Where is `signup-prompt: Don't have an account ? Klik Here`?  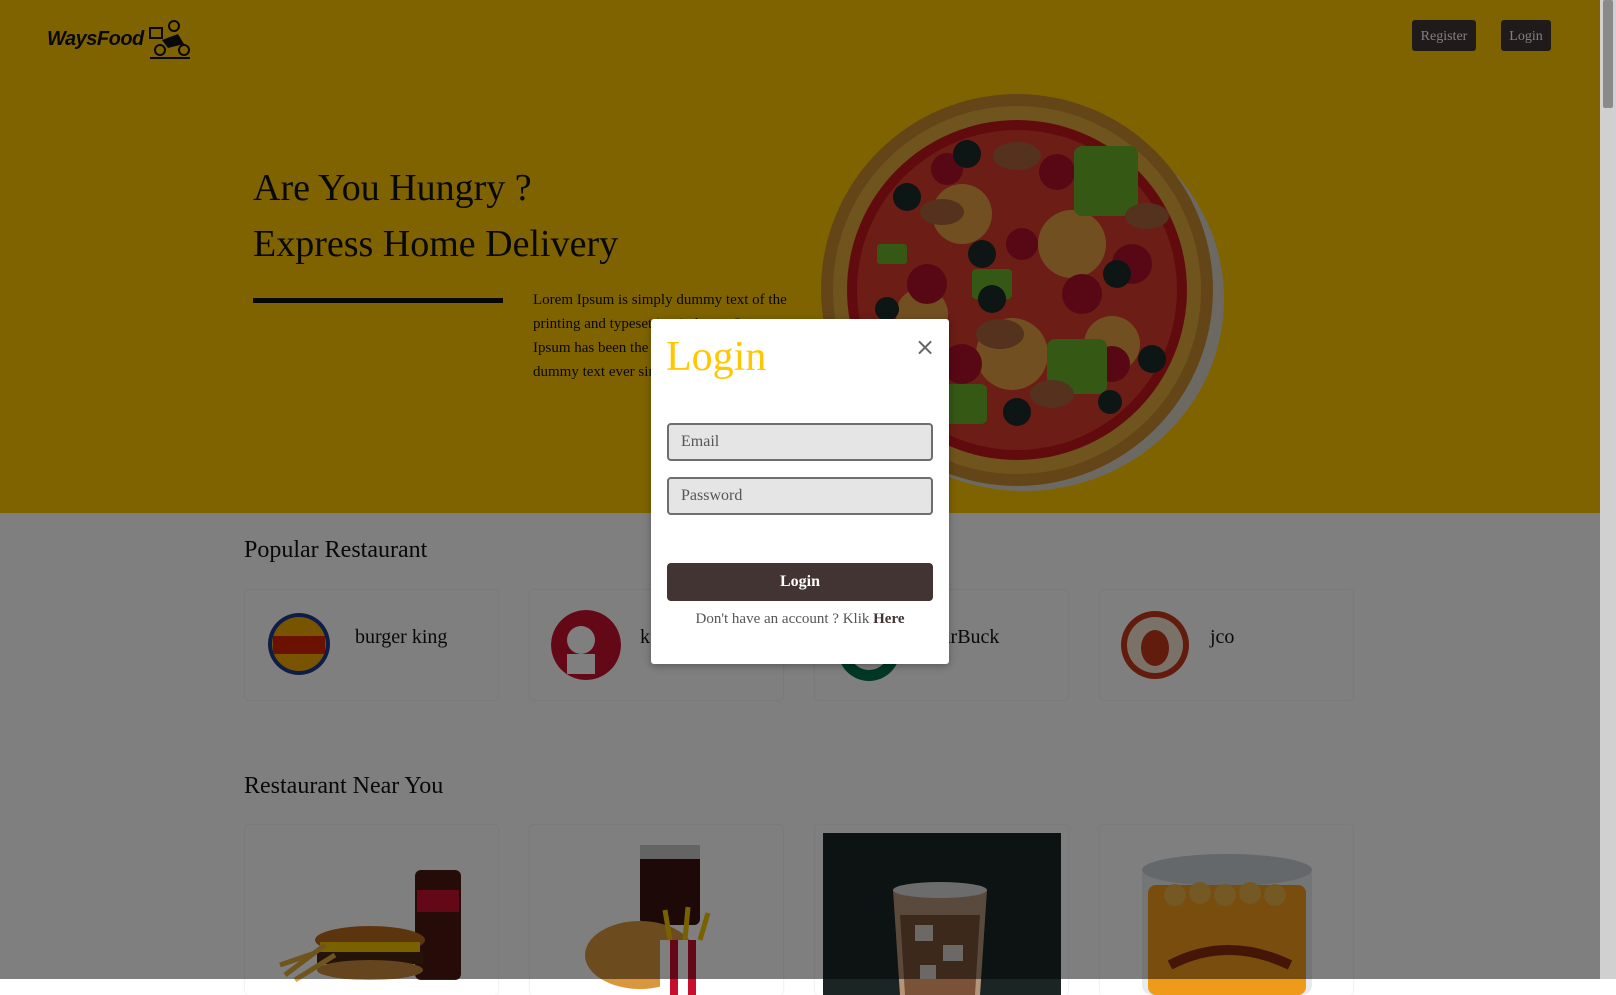 signup-prompt: Don't have an account ? Klik Here is located at coordinates (800, 619).